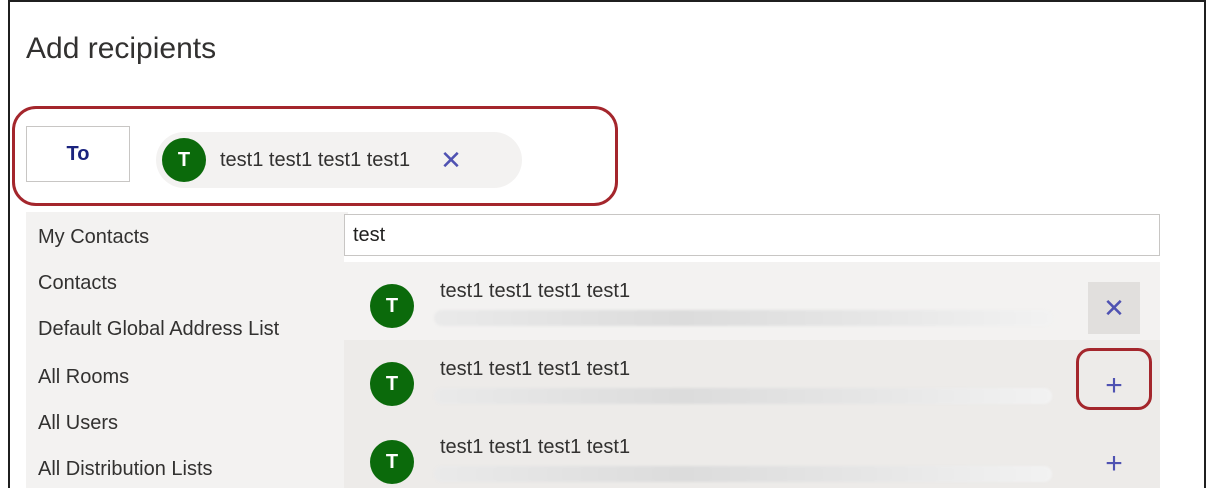 This screenshot has height=488, width=1216. What do you see at coordinates (78, 154) in the screenshot?
I see `to-button: To` at bounding box center [78, 154].